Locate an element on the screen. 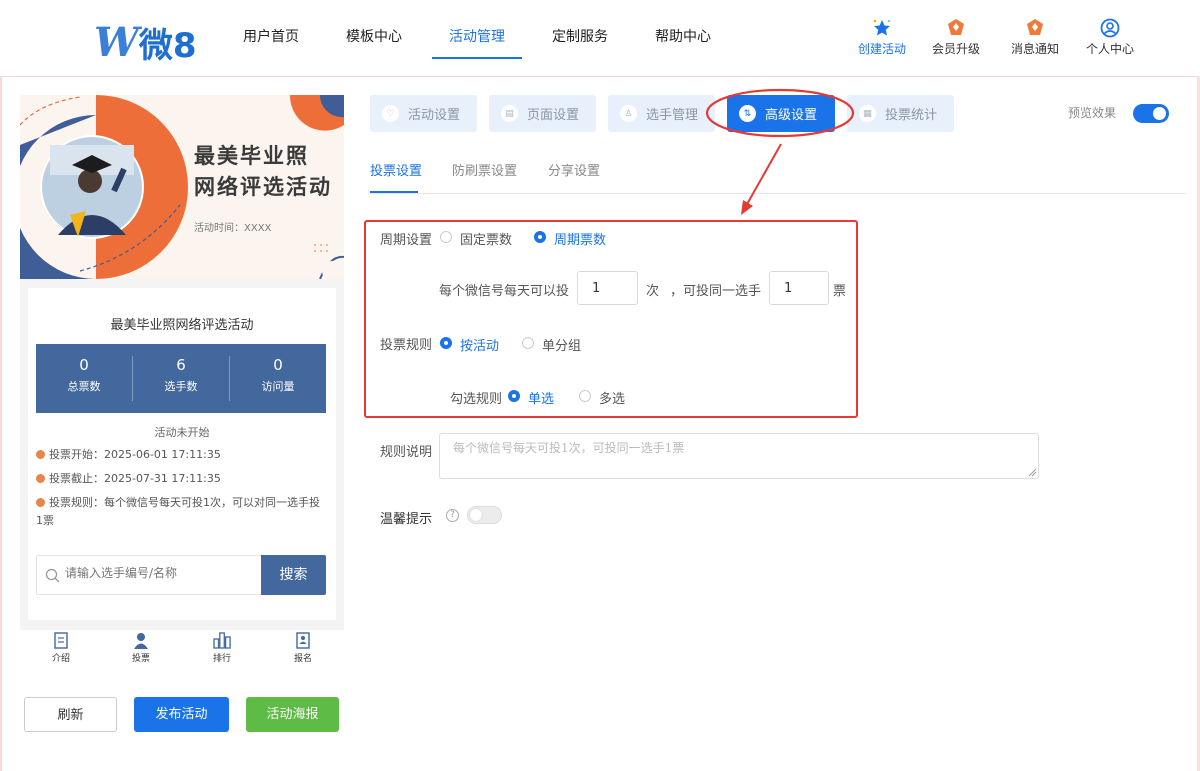  tabbar-intro: 介绍 is located at coordinates (61, 648).